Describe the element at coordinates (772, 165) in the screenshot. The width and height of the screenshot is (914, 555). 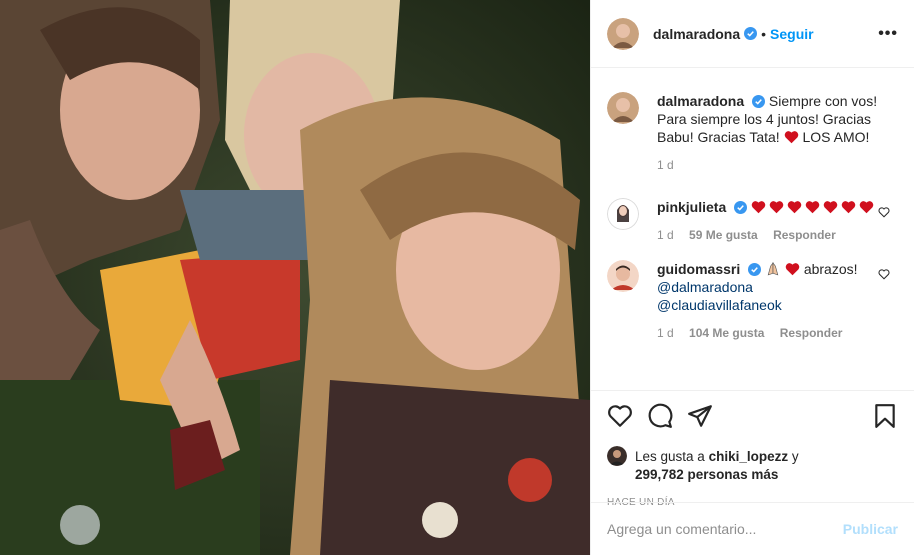
I see `caption-meta: 1 d` at that location.